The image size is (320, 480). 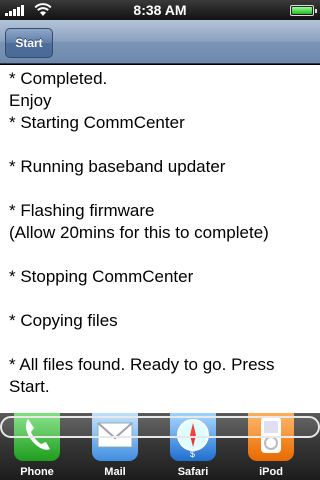 I want to click on log-line: (Allow 20mins for this to complete), so click(x=139, y=232).